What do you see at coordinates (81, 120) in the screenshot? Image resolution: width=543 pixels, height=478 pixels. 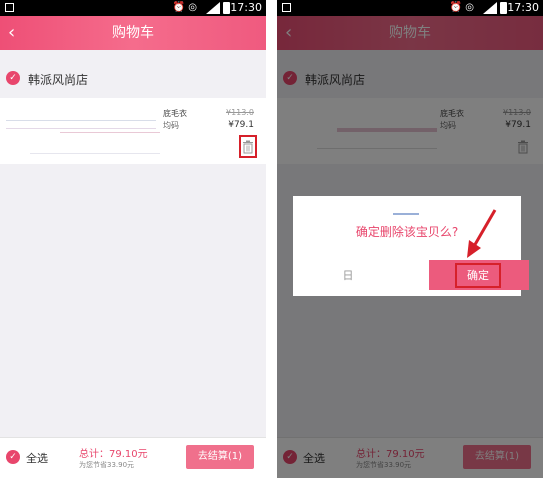 I see `blurred-thumbnail` at bounding box center [81, 120].